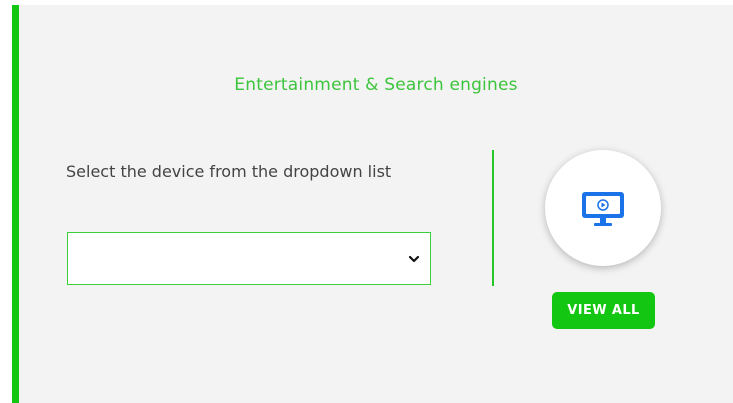 The height and width of the screenshot is (403, 733). I want to click on view-all-button: VIEW ALL, so click(603, 310).